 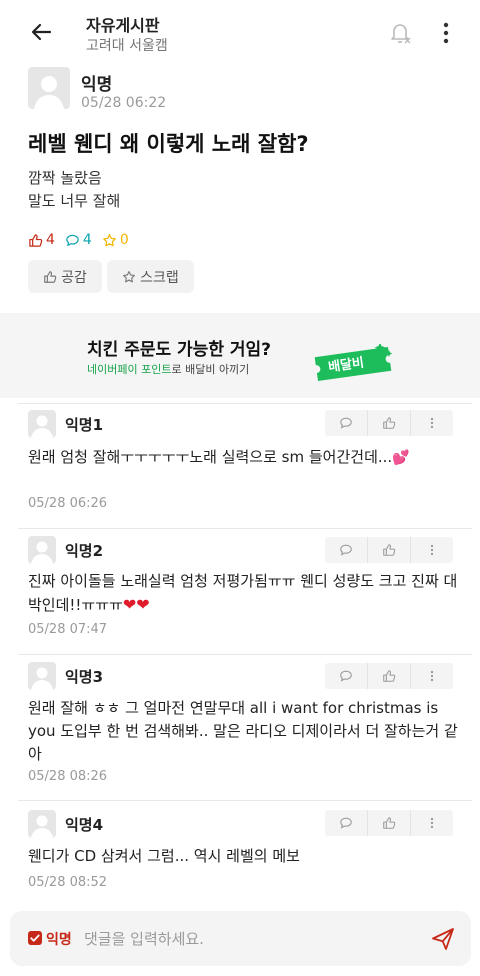 What do you see at coordinates (124, 103) in the screenshot?
I see `post-time: 05/28 06:22` at bounding box center [124, 103].